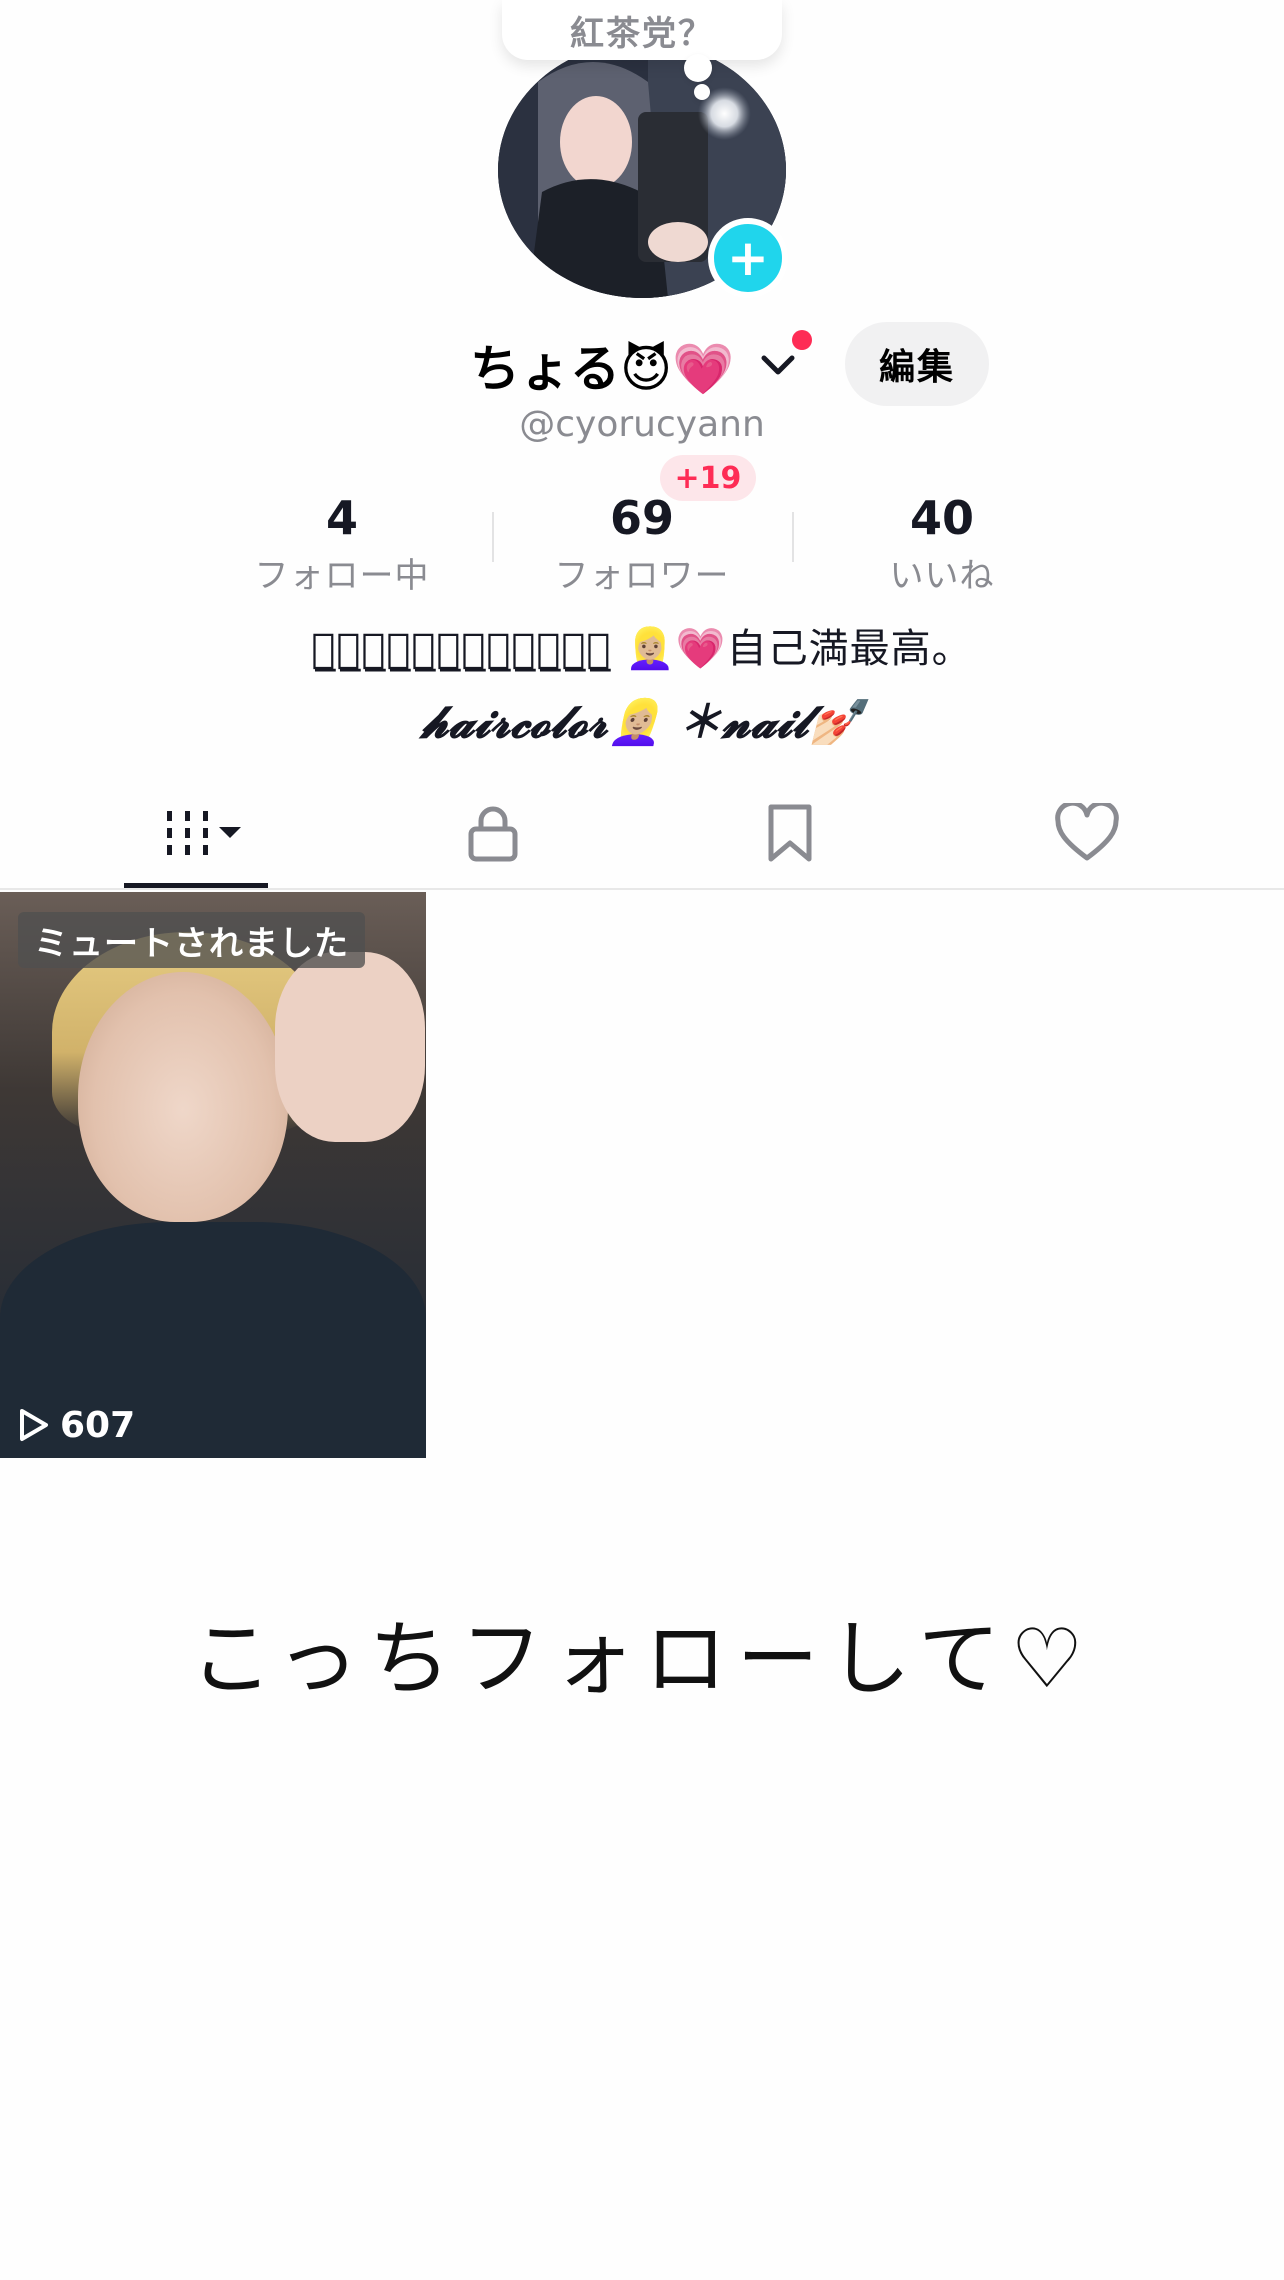  Describe the element at coordinates (942, 576) in the screenshot. I see `likes-label: いいね` at that location.